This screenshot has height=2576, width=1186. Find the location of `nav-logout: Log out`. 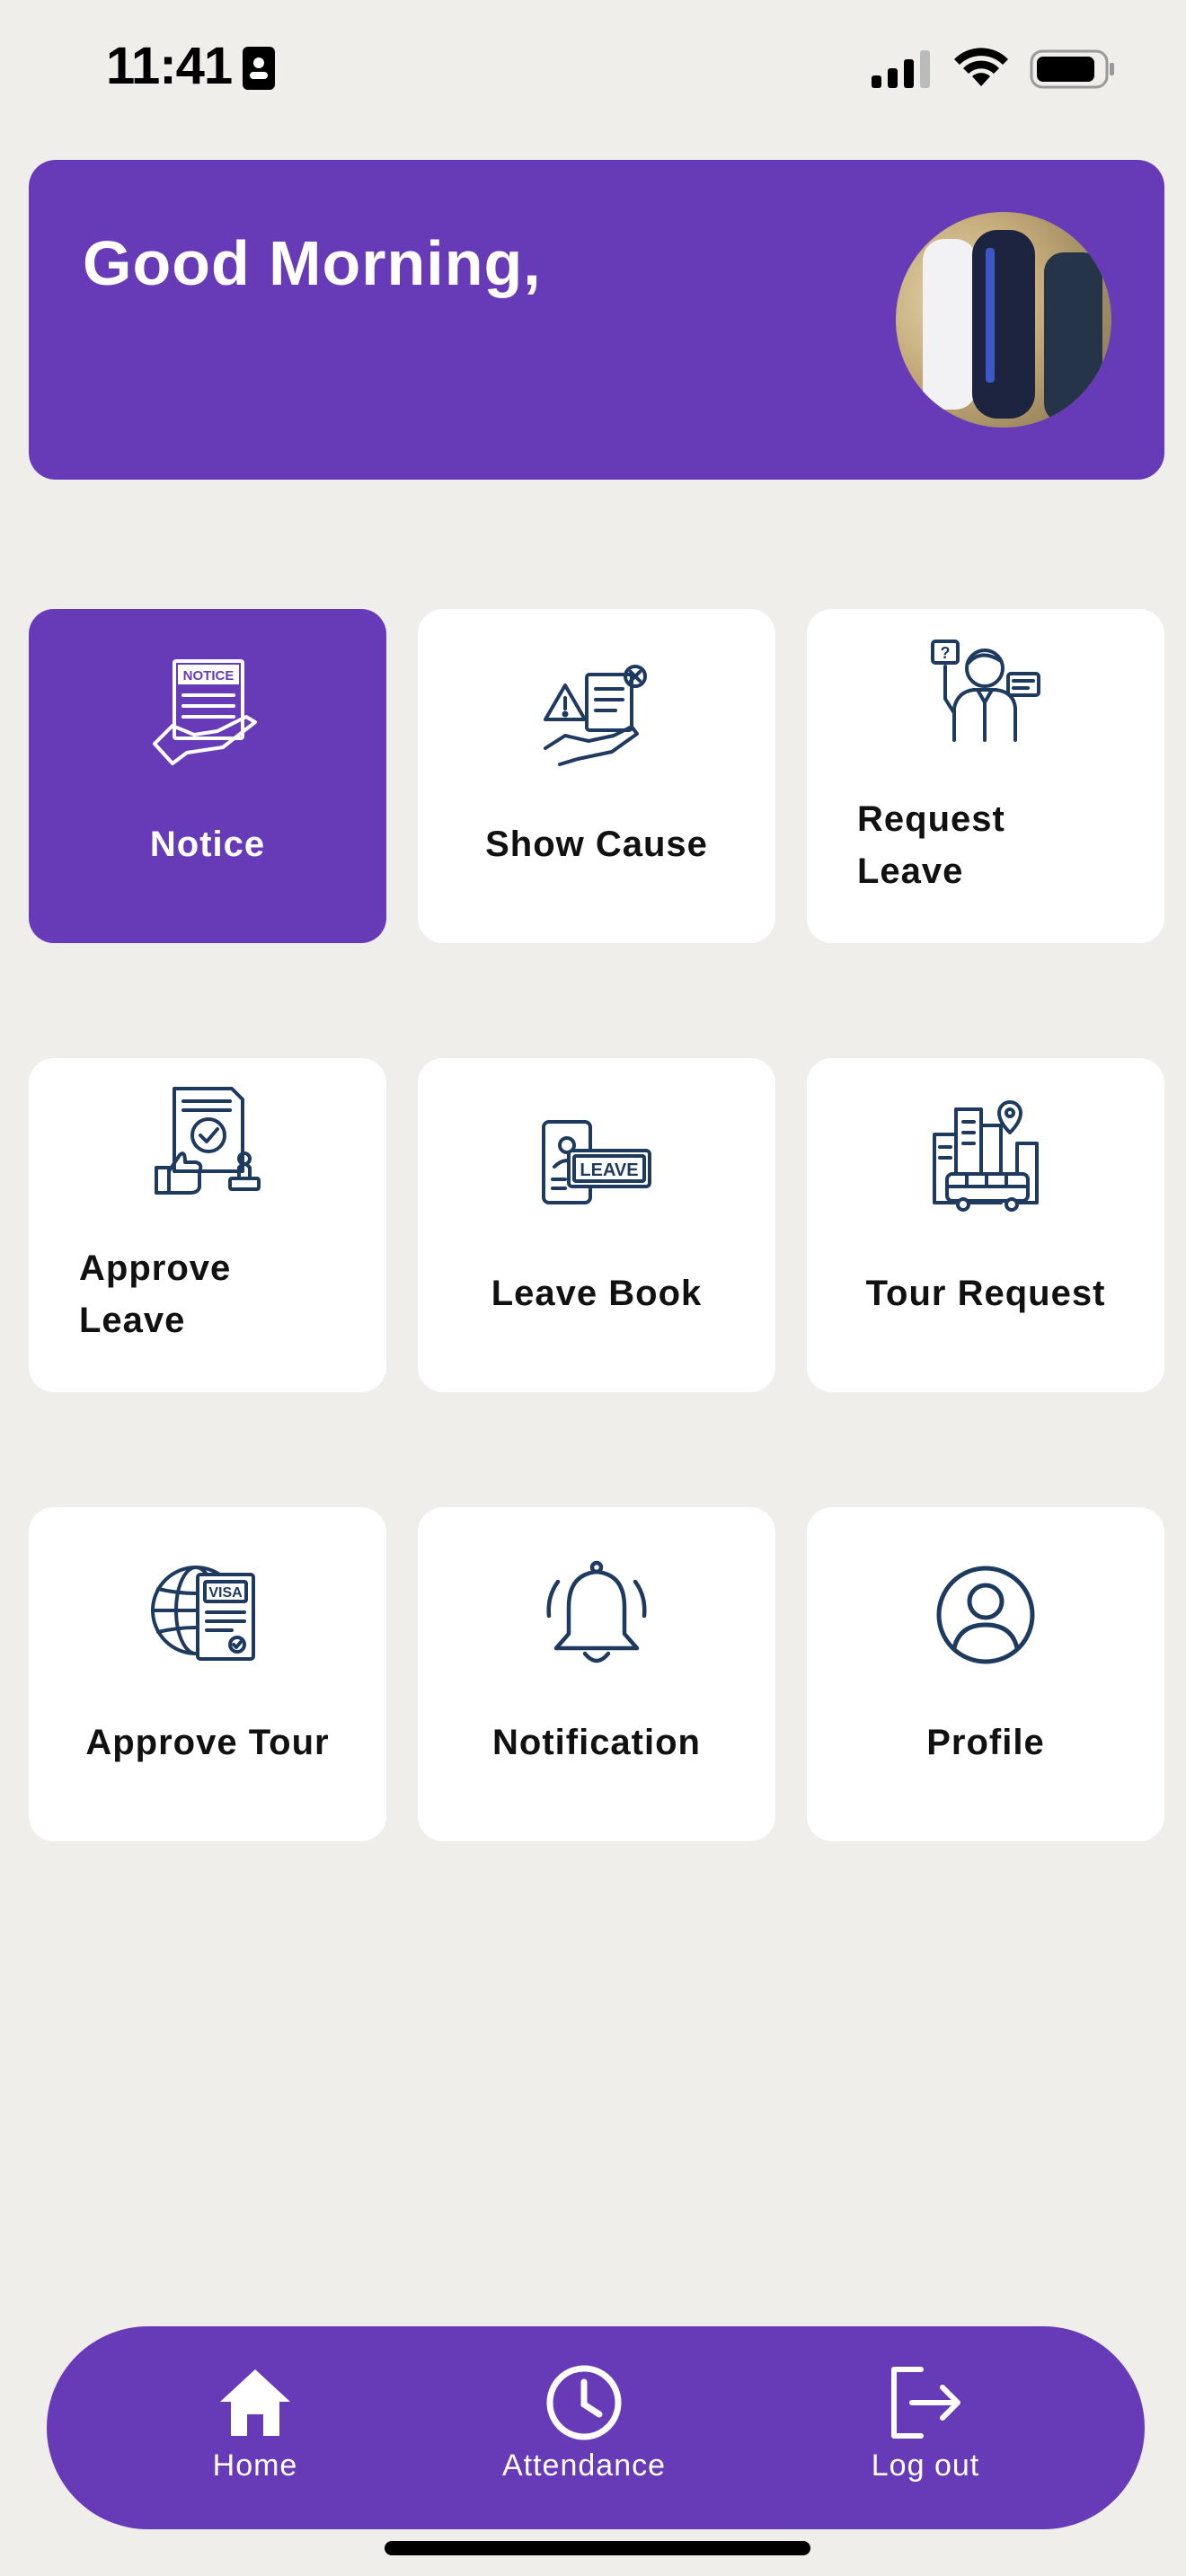

nav-logout: Log out is located at coordinates (925, 2429).